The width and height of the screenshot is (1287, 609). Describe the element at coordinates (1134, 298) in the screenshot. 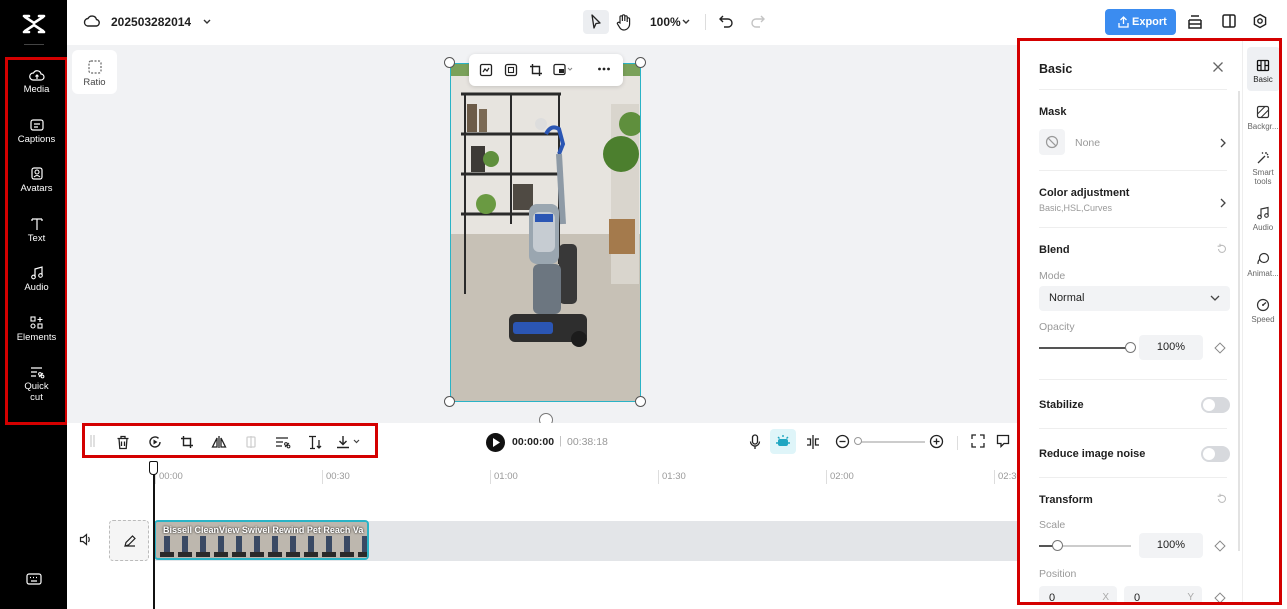

I see `blend-mode-select: Normal` at that location.